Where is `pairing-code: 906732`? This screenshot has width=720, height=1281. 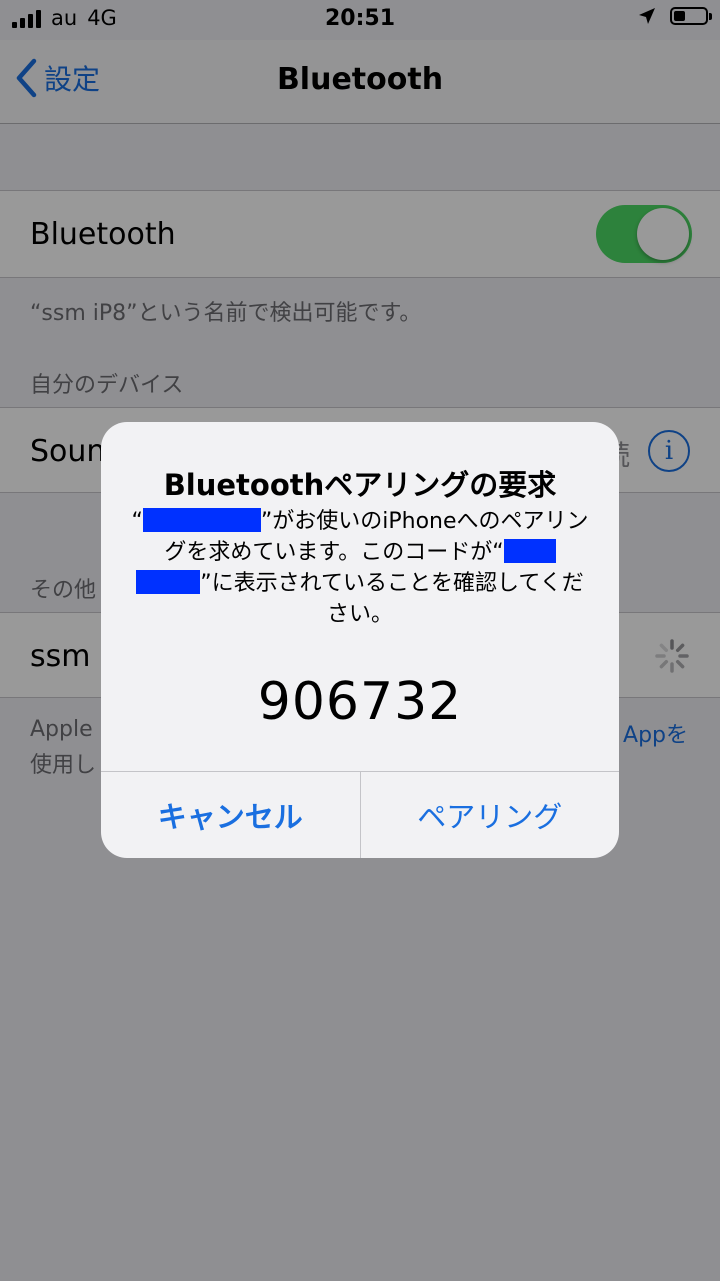 pairing-code: 906732 is located at coordinates (360, 702).